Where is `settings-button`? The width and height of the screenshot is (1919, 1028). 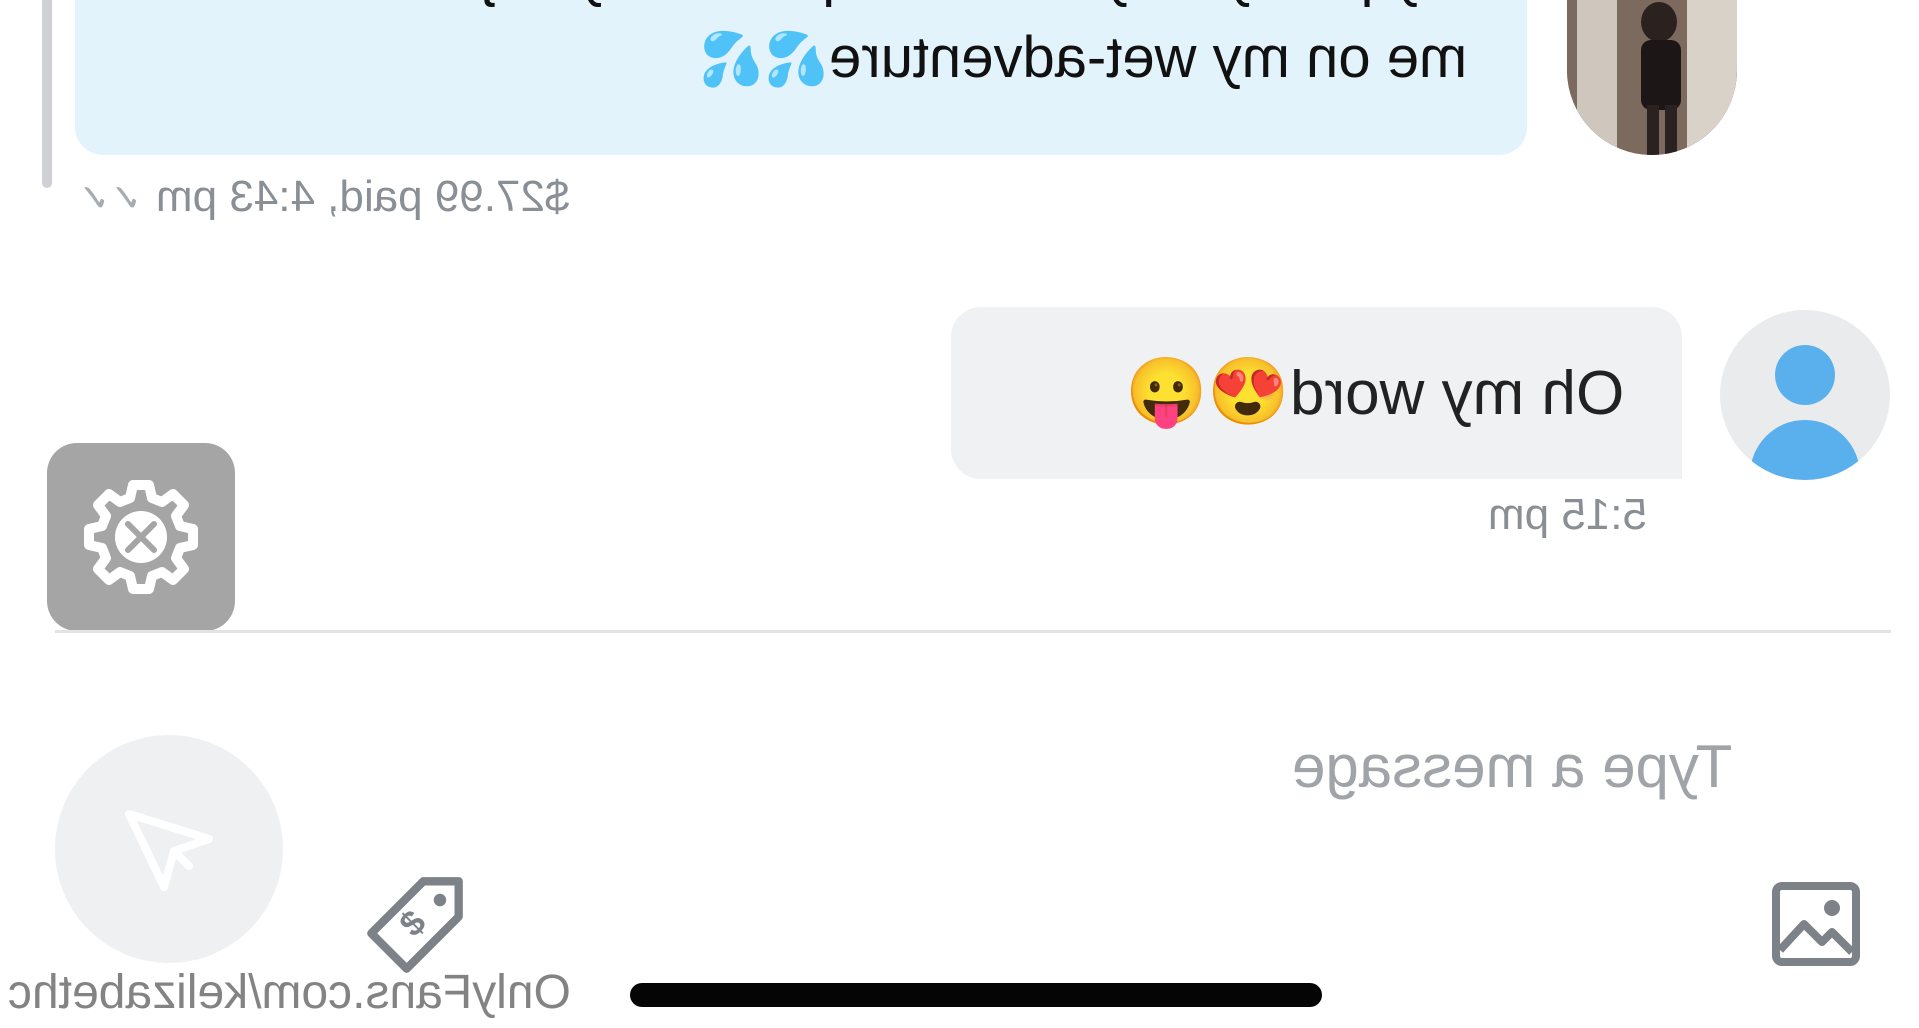
settings-button is located at coordinates (141, 537).